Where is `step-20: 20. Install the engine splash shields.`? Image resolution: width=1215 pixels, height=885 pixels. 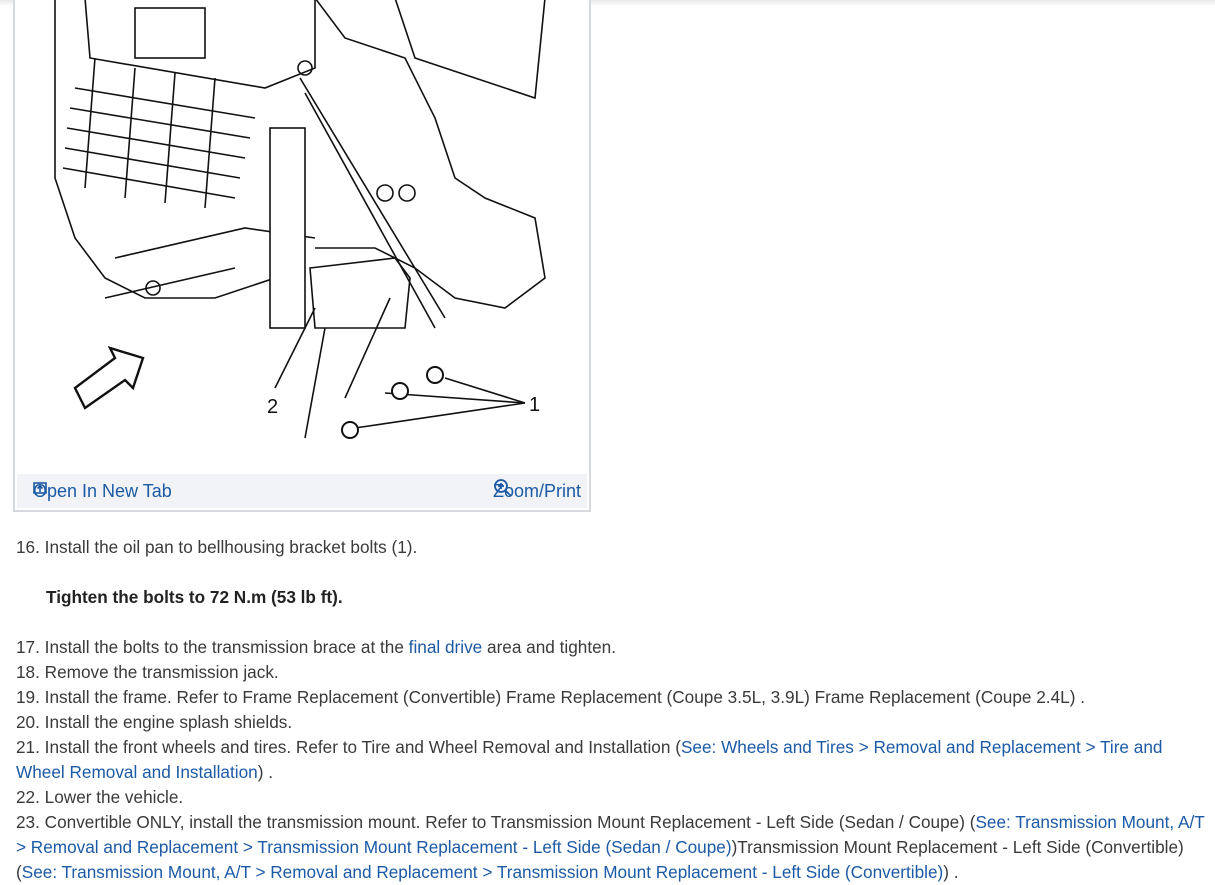
step-20: 20. Install the engine splash shields. is located at coordinates (154, 722).